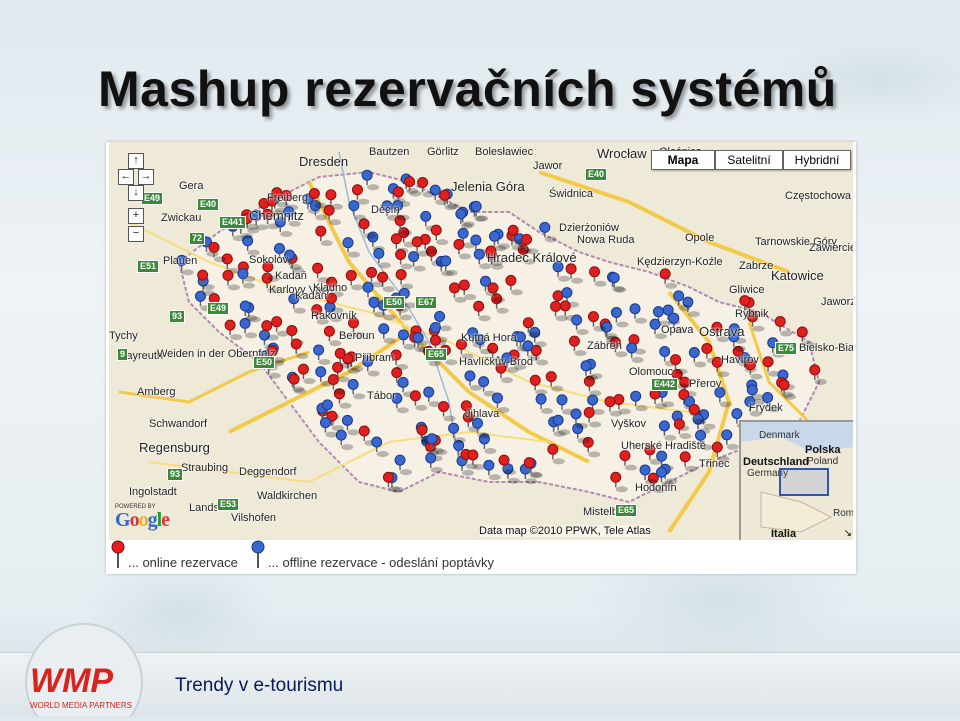 The width and height of the screenshot is (960, 721). Describe the element at coordinates (700, 238) in the screenshot. I see `city-label: Opole` at that location.